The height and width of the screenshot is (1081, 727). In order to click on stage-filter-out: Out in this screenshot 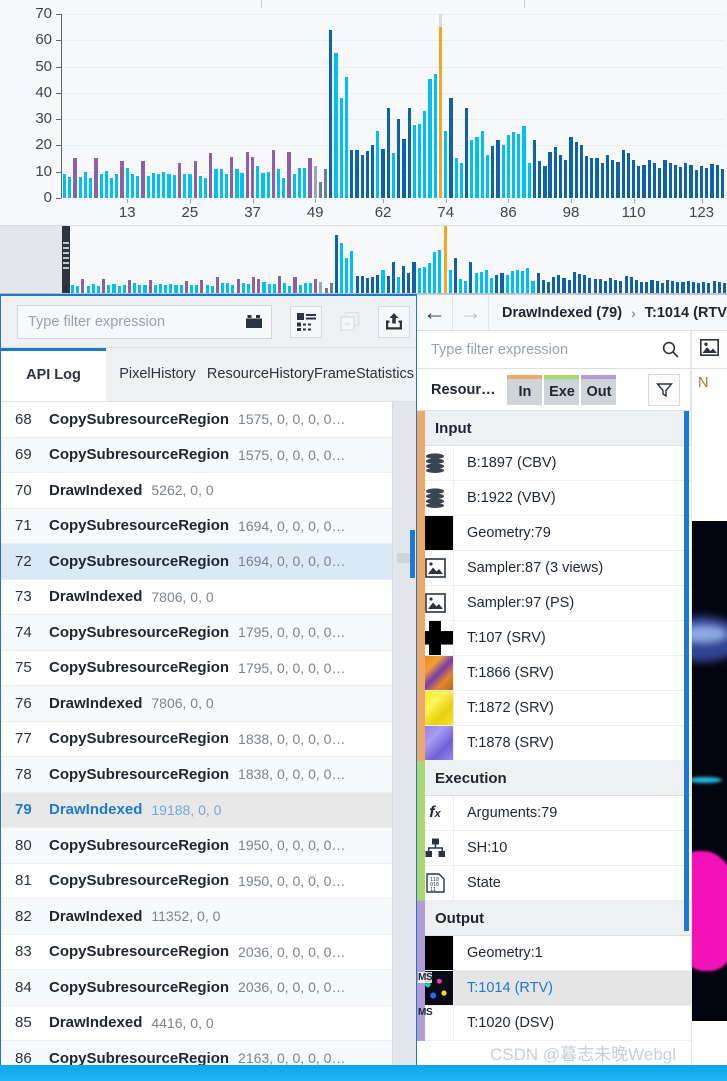, I will do `click(599, 389)`.